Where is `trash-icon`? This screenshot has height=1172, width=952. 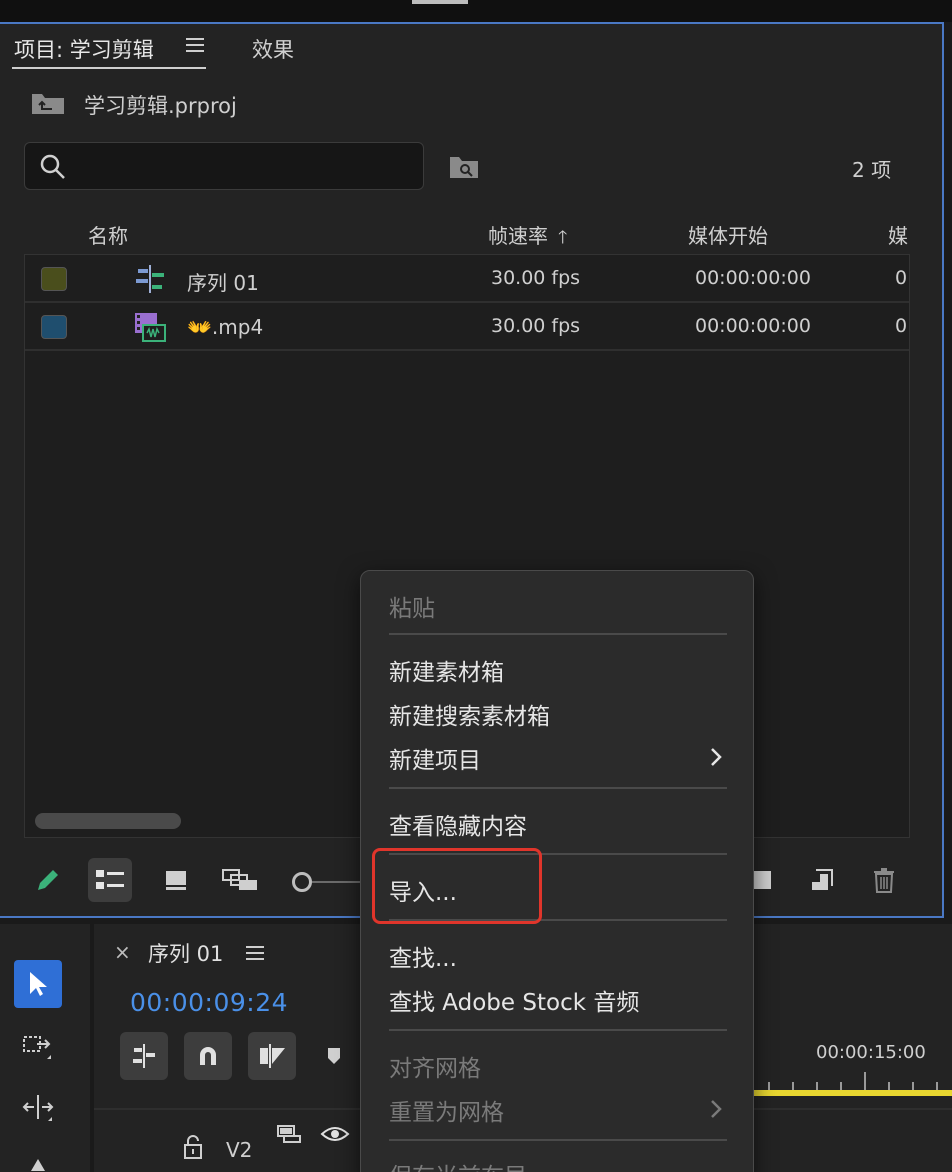
trash-icon is located at coordinates (884, 880).